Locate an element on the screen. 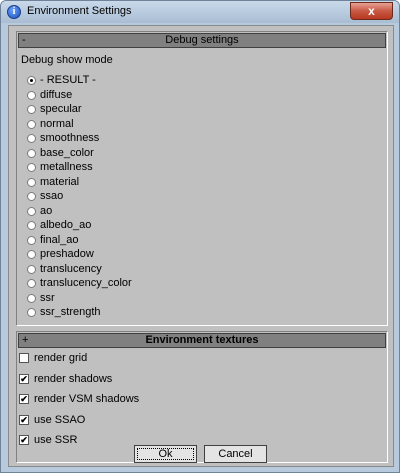  debug-settings-title: Debug settings is located at coordinates (202, 40).